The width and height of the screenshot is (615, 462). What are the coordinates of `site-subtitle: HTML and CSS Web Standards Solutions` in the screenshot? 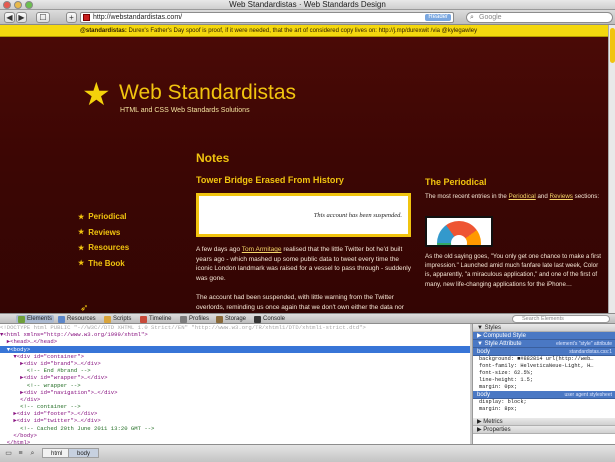 It's located at (185, 110).